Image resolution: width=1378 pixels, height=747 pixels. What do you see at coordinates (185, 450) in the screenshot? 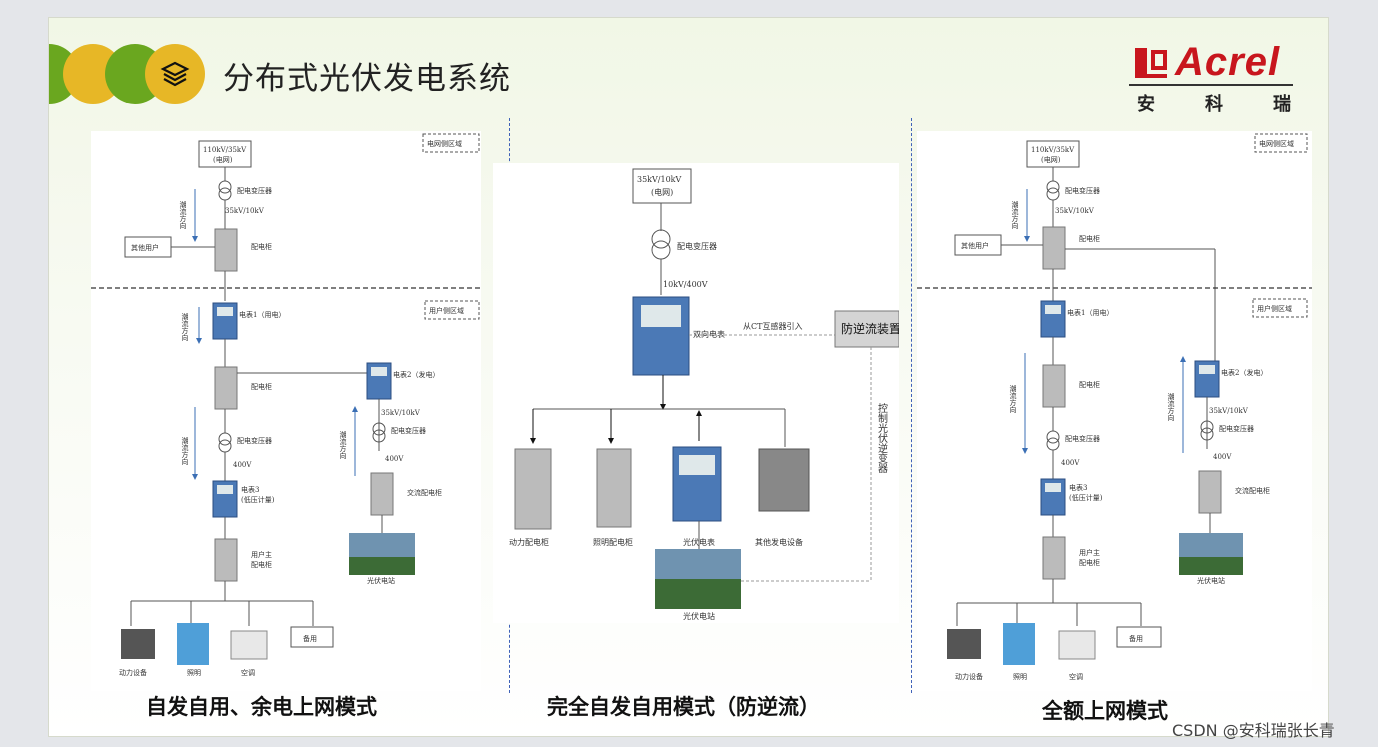
I see `flow-direction-4: 潮流方向` at bounding box center [185, 450].